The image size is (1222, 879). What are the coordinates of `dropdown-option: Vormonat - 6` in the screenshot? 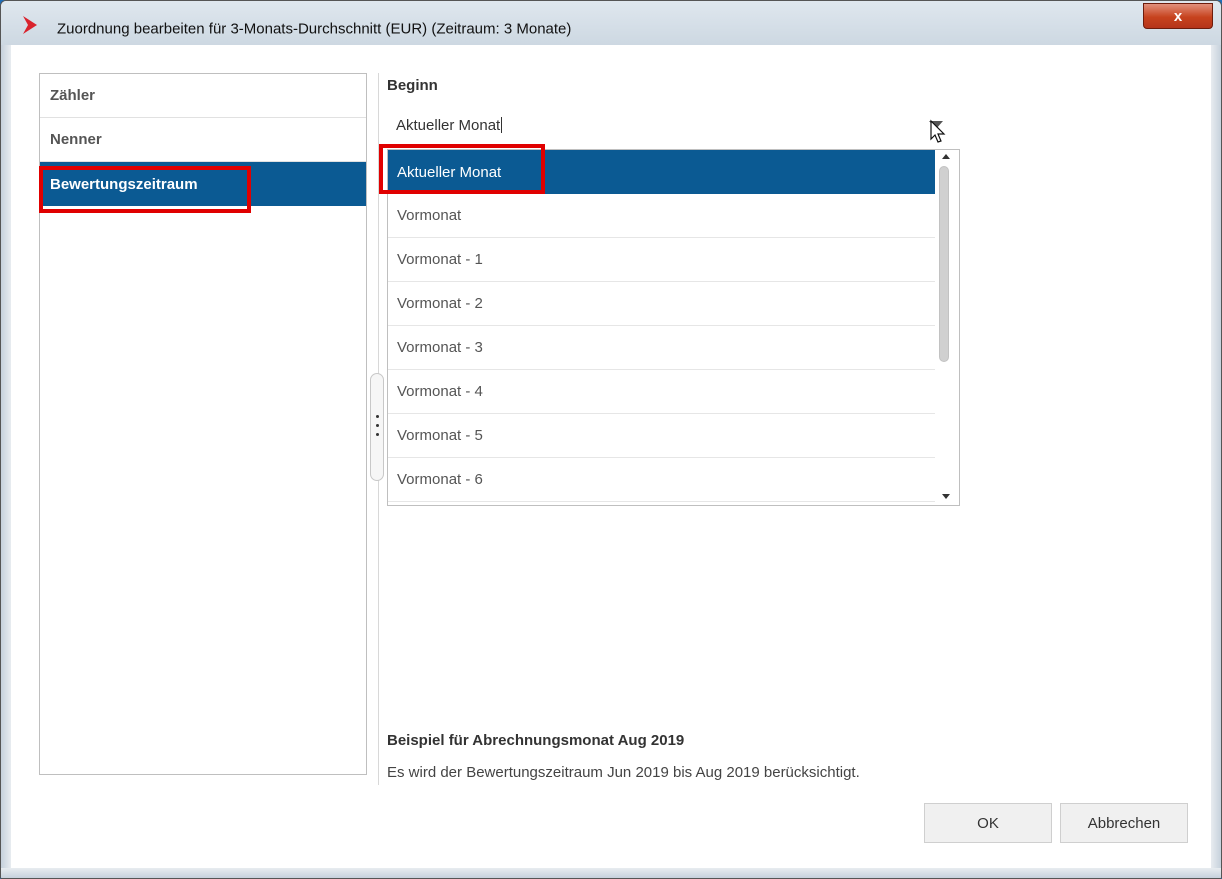 It's located at (661, 480).